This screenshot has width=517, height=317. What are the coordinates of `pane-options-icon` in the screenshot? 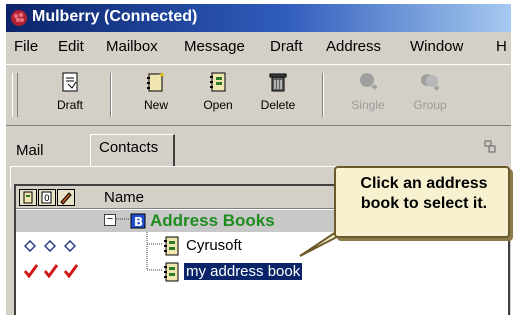 It's located at (491, 147).